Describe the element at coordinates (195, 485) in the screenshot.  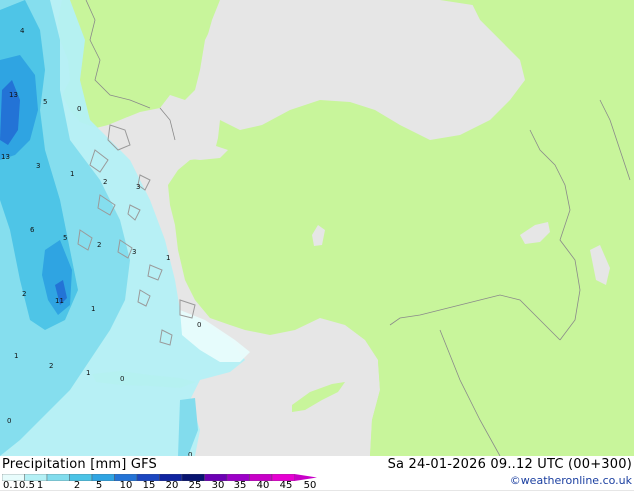
I see `scale-label: 25` at that location.